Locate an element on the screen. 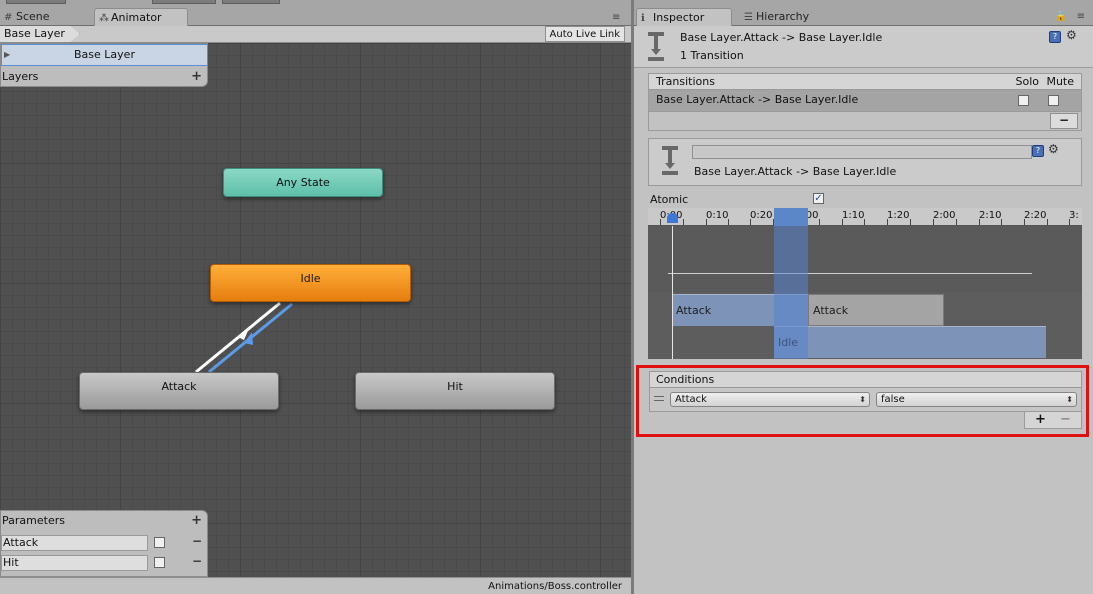  mute-checkbox is located at coordinates (1053, 100).